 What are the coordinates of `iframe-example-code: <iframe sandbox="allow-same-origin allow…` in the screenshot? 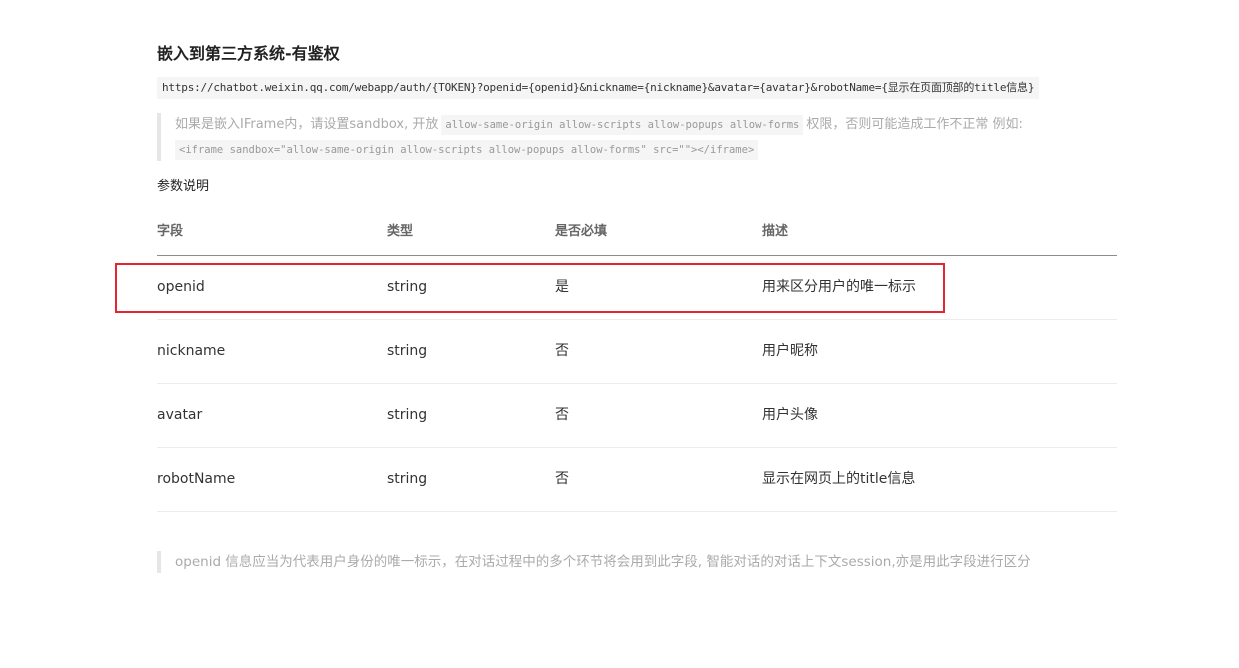 It's located at (467, 150).